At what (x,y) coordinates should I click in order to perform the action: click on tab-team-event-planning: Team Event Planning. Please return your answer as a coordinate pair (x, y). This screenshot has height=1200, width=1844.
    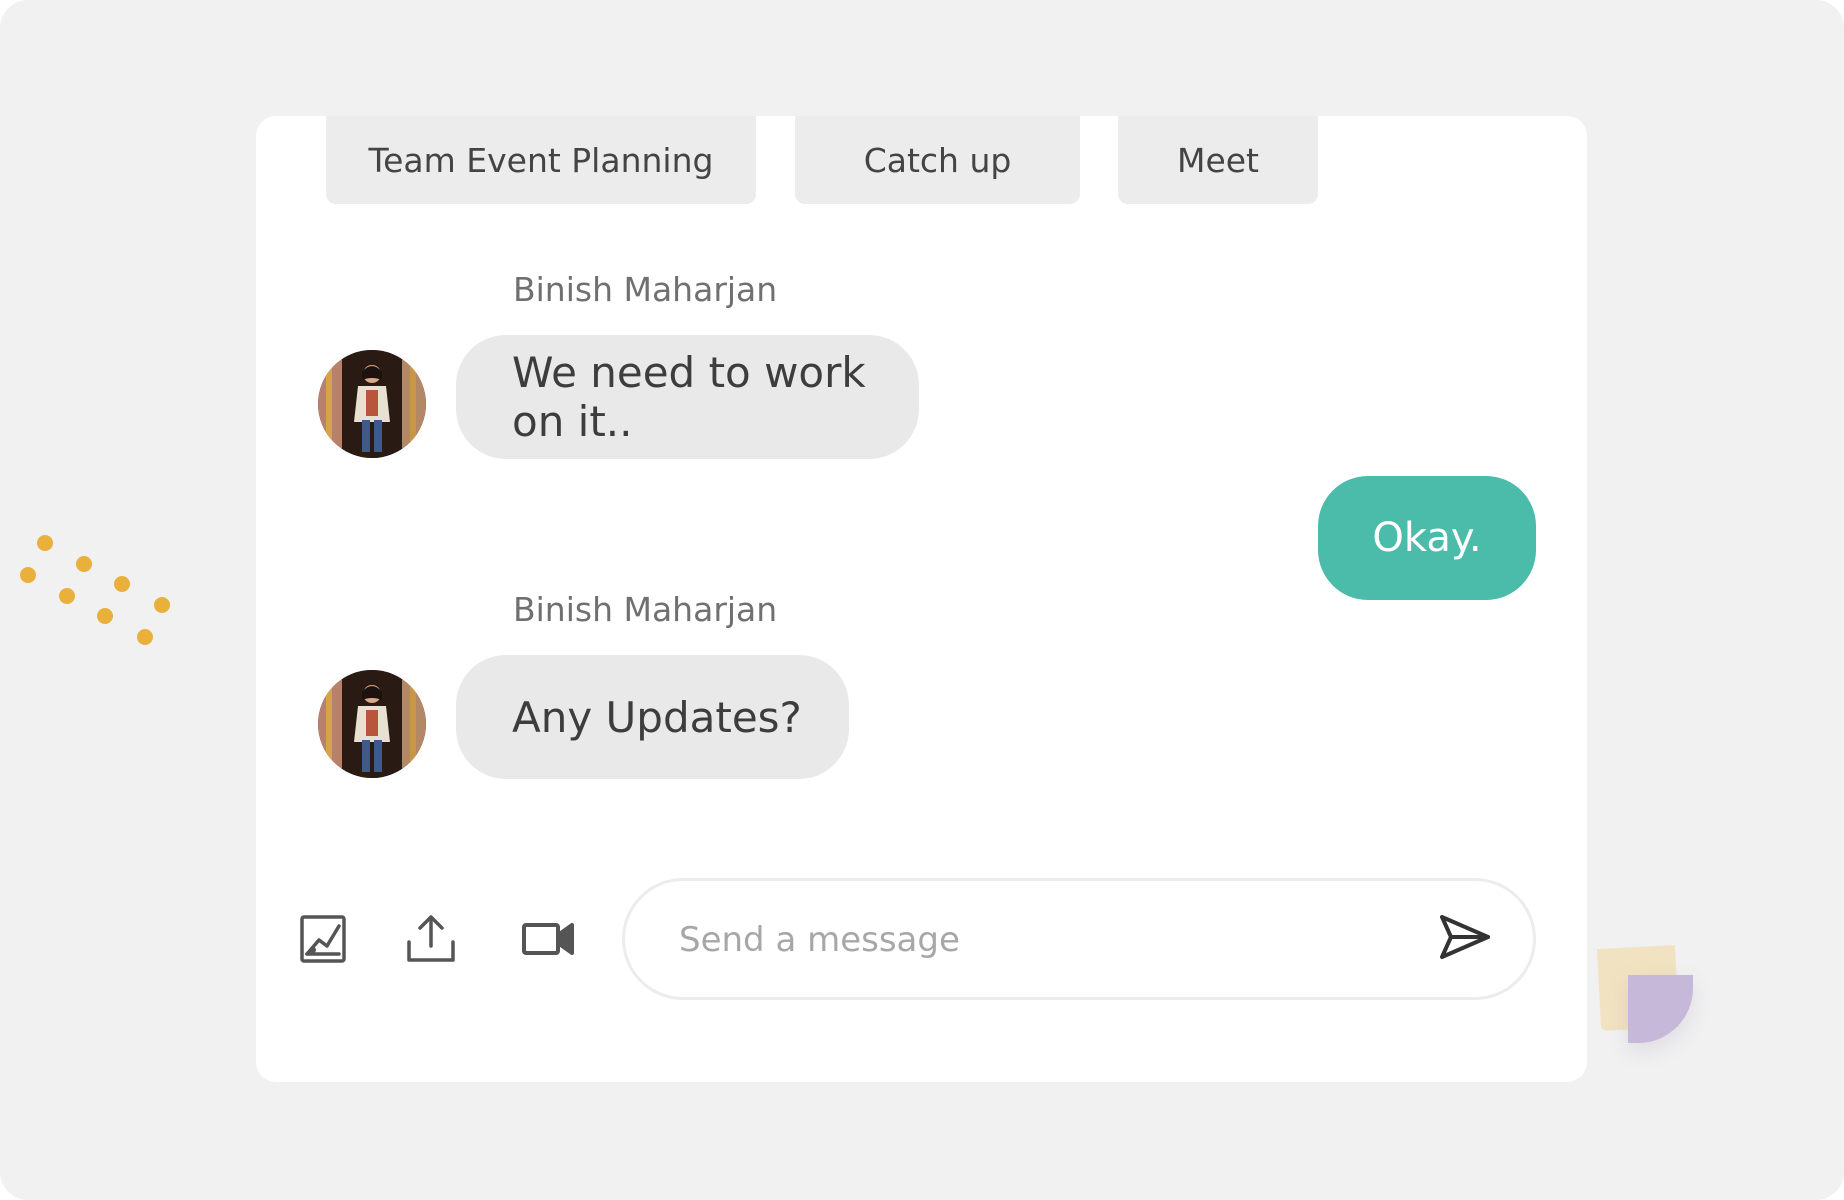
    Looking at the image, I should click on (541, 160).